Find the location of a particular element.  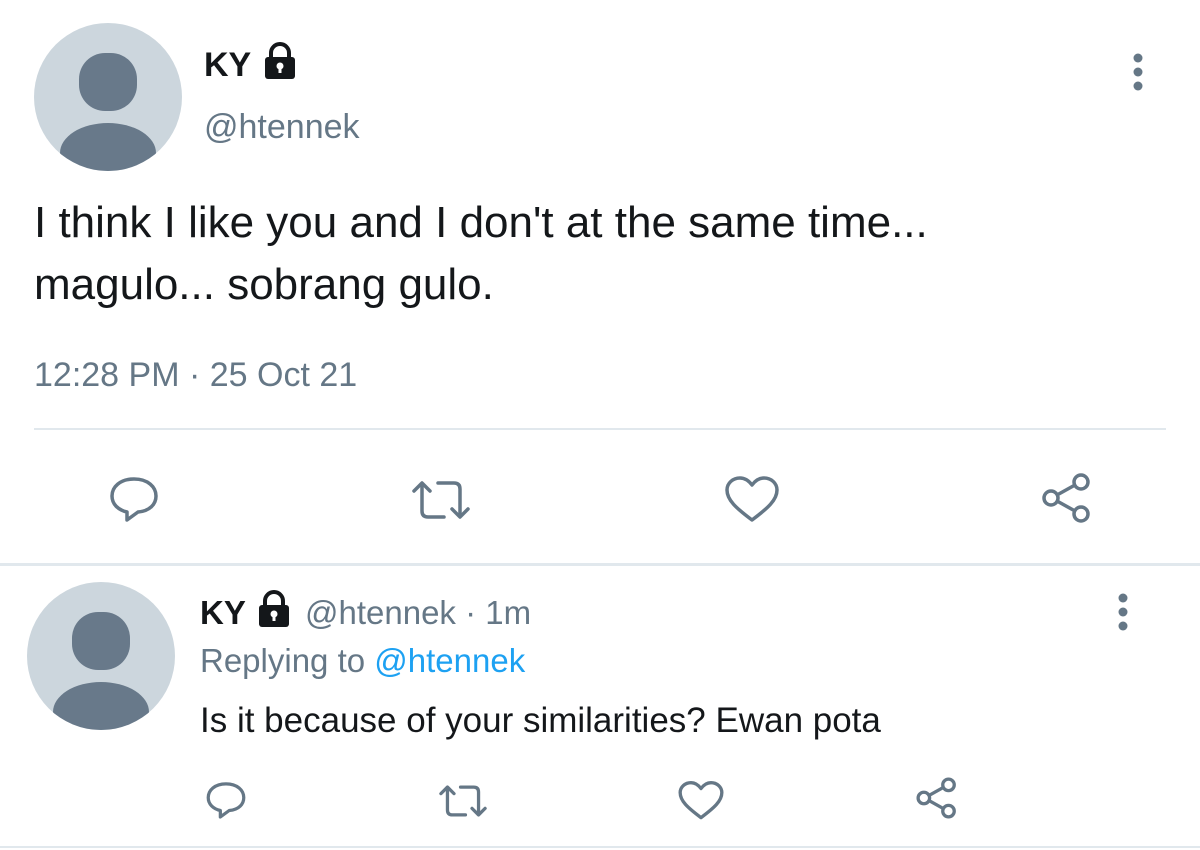

display-name: KY is located at coordinates (227, 65).